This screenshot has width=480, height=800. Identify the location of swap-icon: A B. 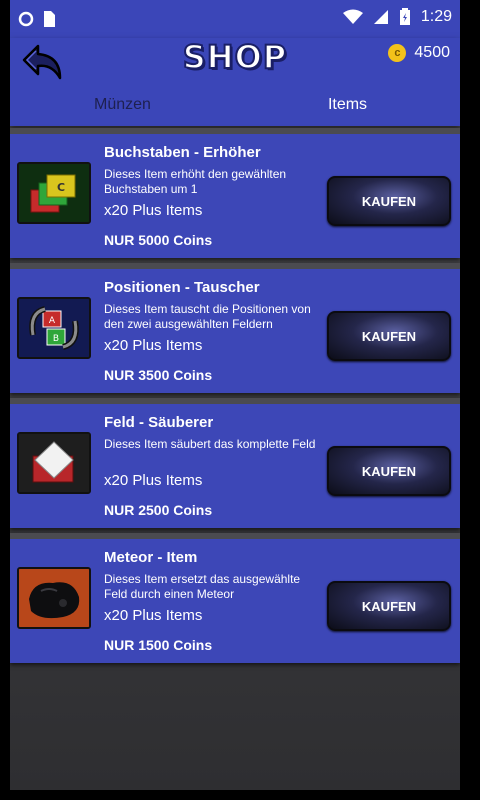
(54, 328).